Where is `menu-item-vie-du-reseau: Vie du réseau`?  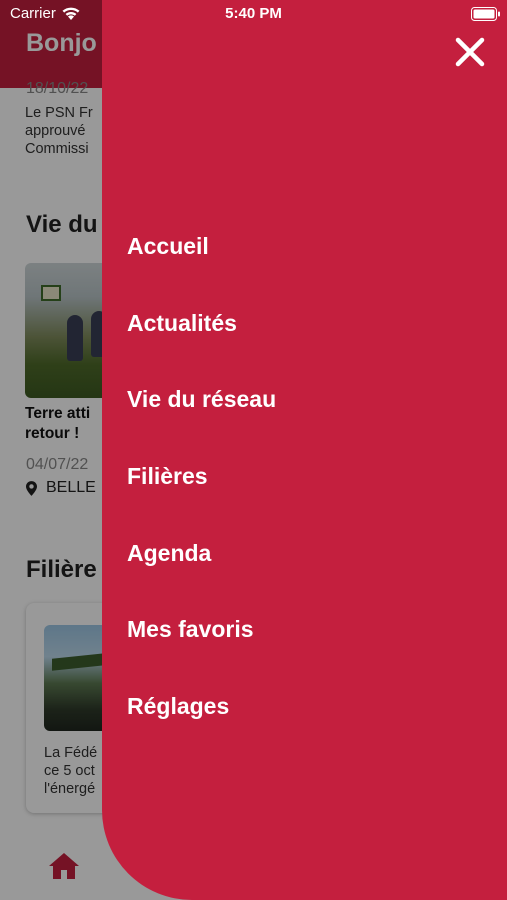 menu-item-vie-du-reseau: Vie du réseau is located at coordinates (201, 417).